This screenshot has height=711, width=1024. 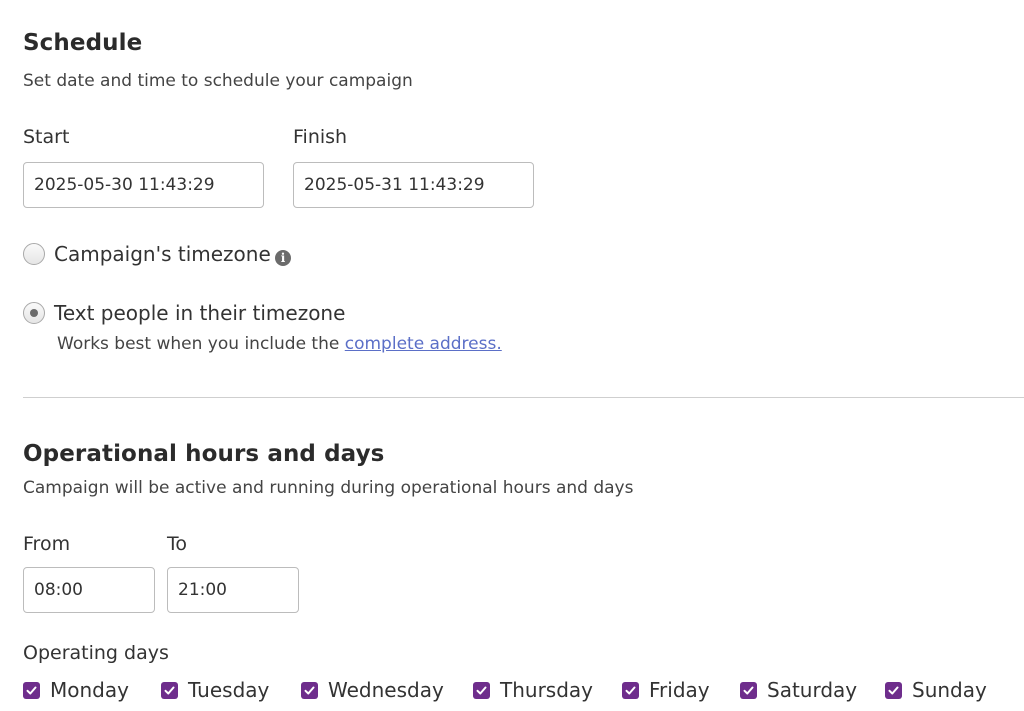 I want to click on radio-recipient-timezone: Text people in their timezone, so click(x=193, y=315).